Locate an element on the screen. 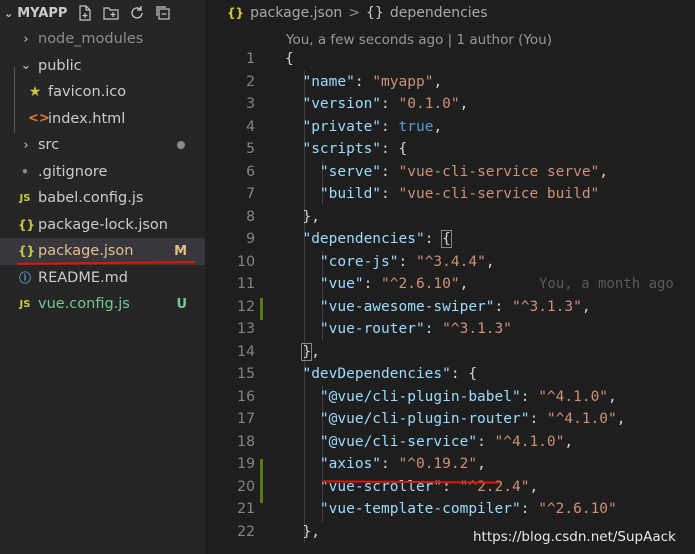  code-line: 16 "@vue/cli-plugin-babel": "^4.1.0", is located at coordinates (450, 397).